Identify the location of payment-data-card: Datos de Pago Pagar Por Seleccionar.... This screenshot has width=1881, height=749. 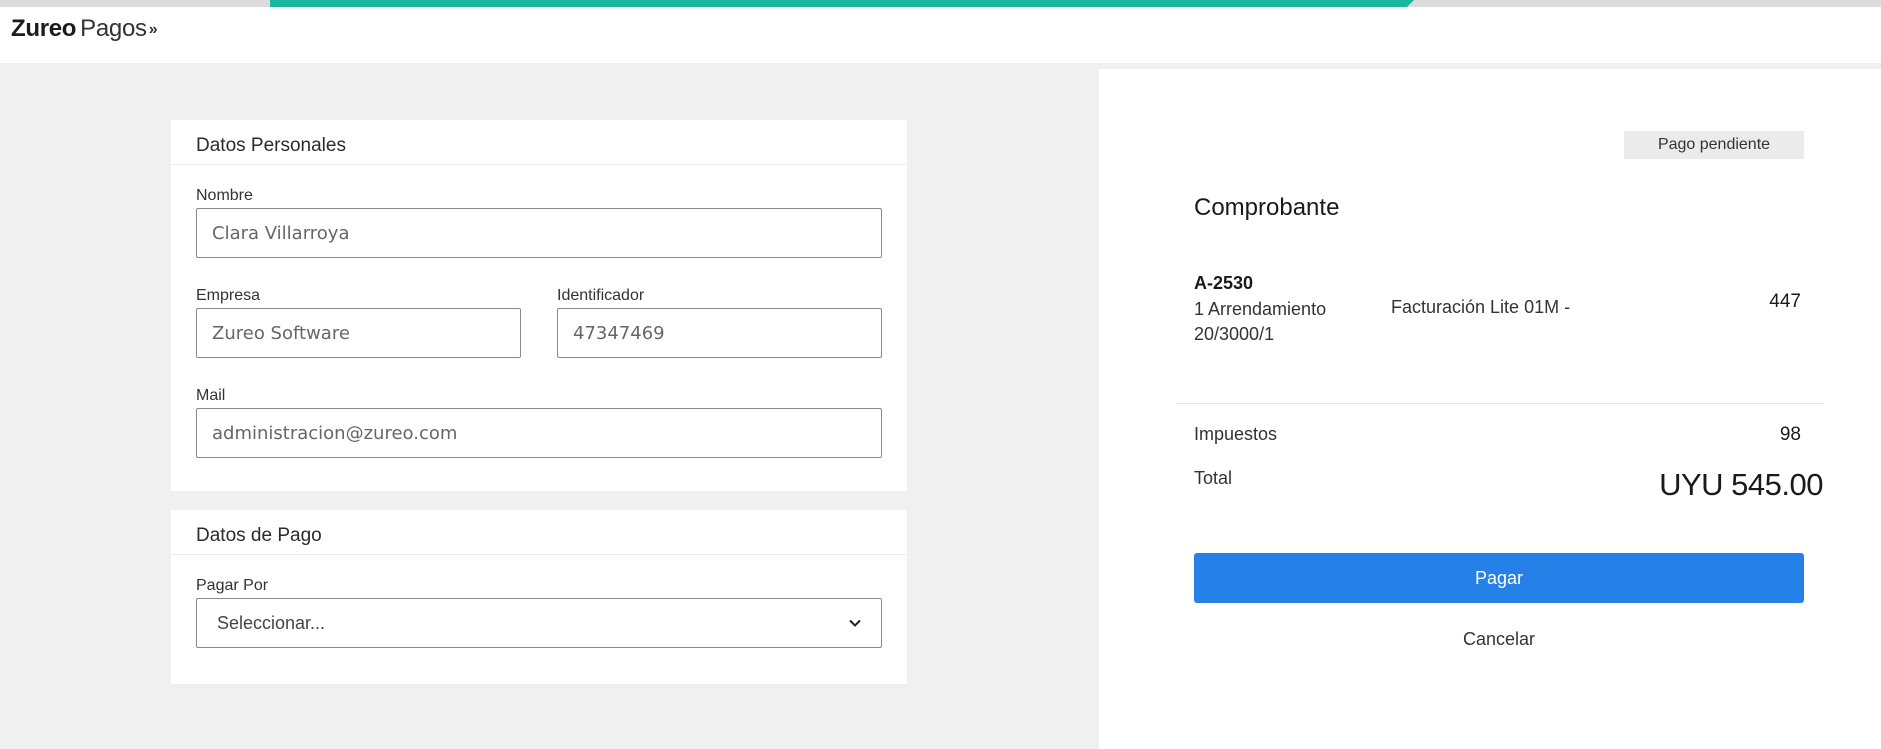
(539, 597).